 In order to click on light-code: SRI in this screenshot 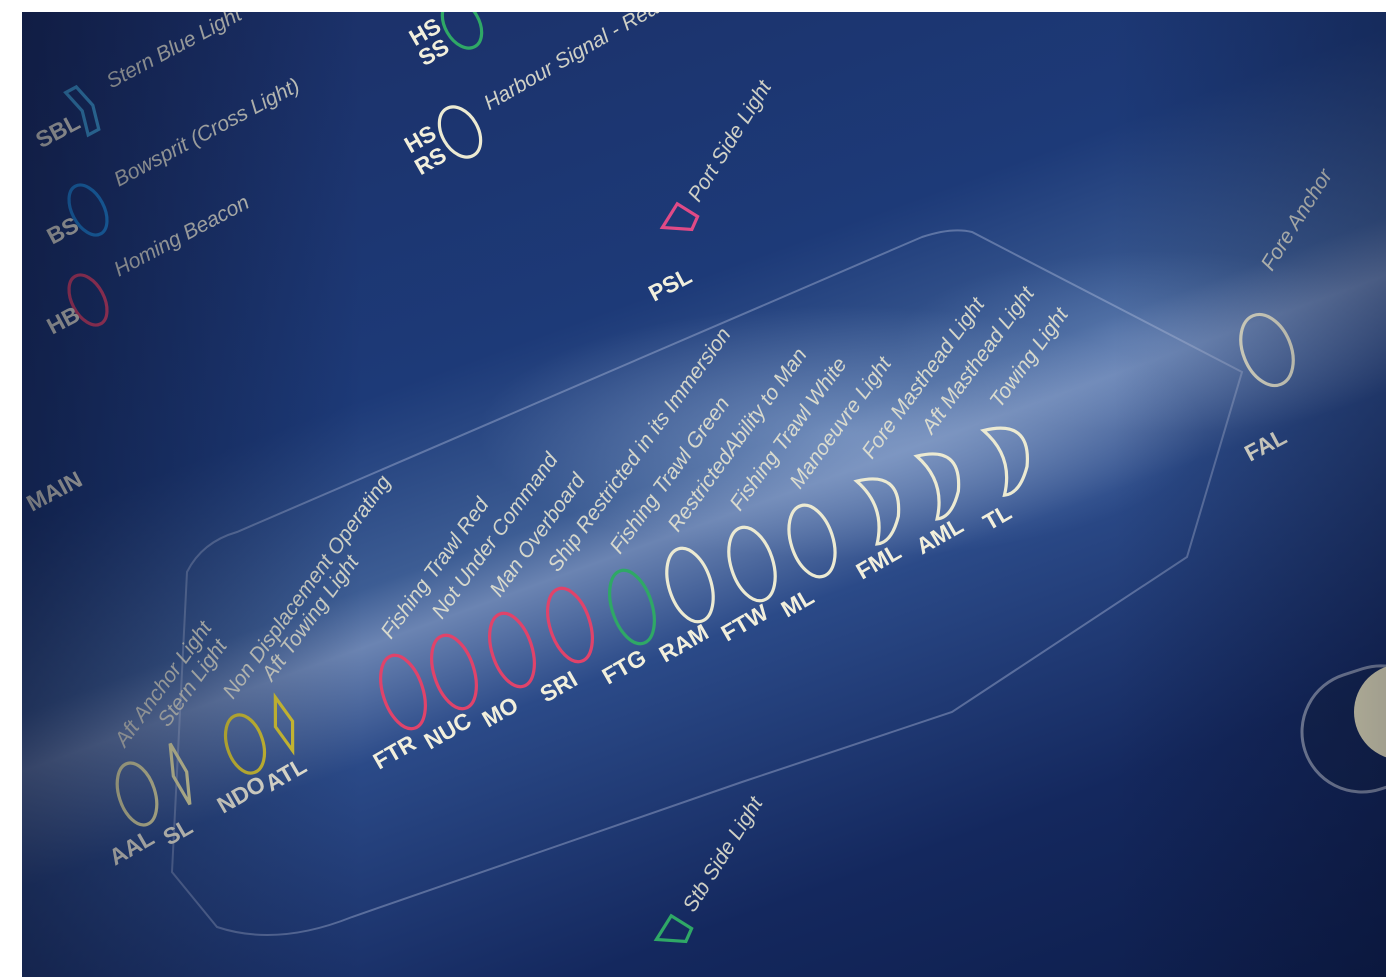, I will do `click(559, 687)`.